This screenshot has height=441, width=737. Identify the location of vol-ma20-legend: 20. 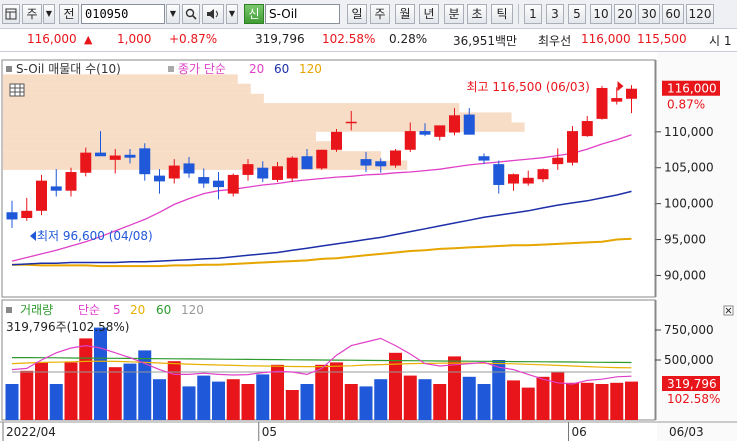
(137, 310).